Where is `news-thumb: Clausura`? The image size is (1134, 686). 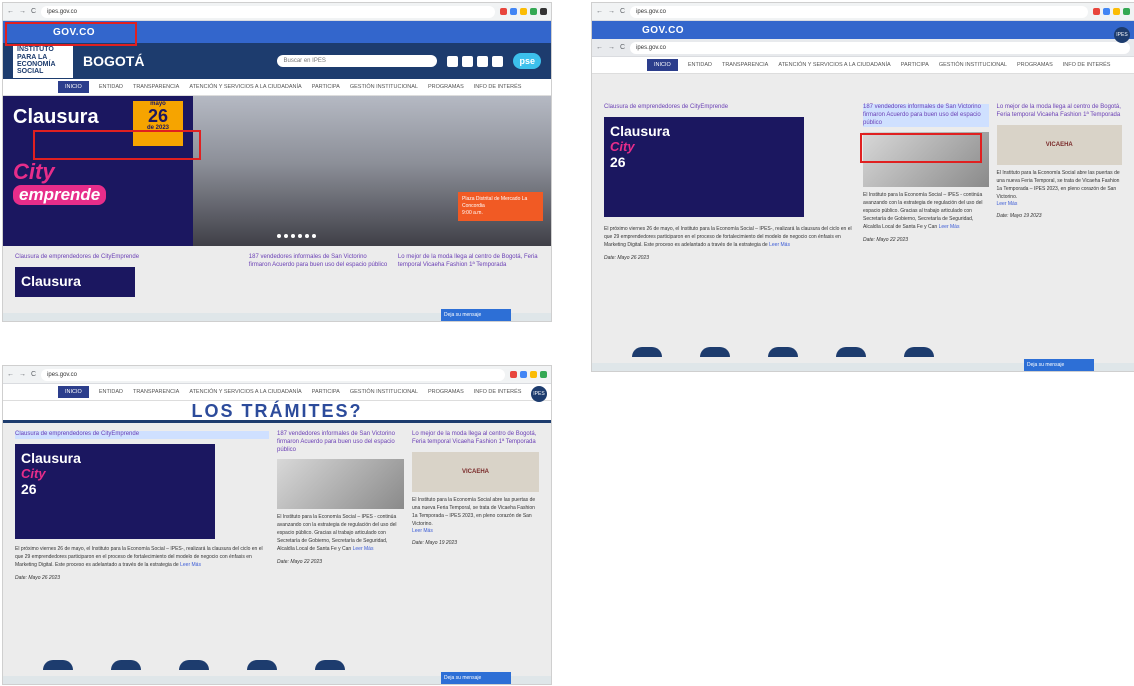
news-thumb: Clausura is located at coordinates (75, 281).